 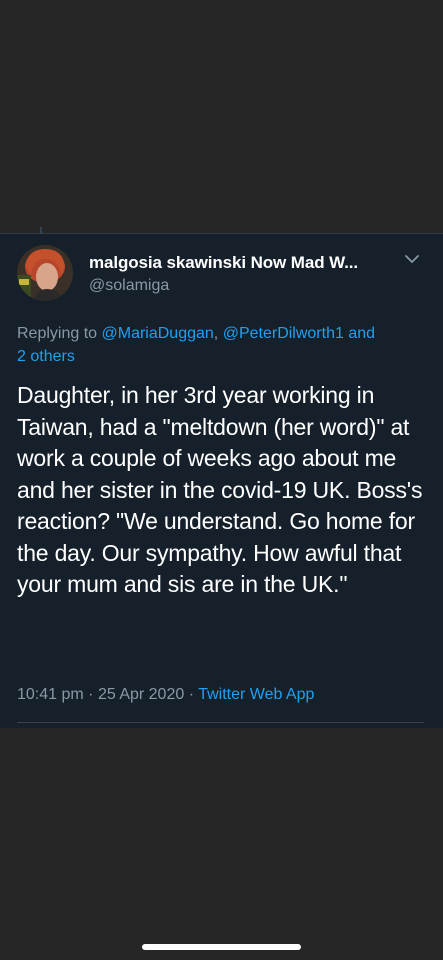 I want to click on tweet-source: Twitter Web App, so click(x=256, y=694).